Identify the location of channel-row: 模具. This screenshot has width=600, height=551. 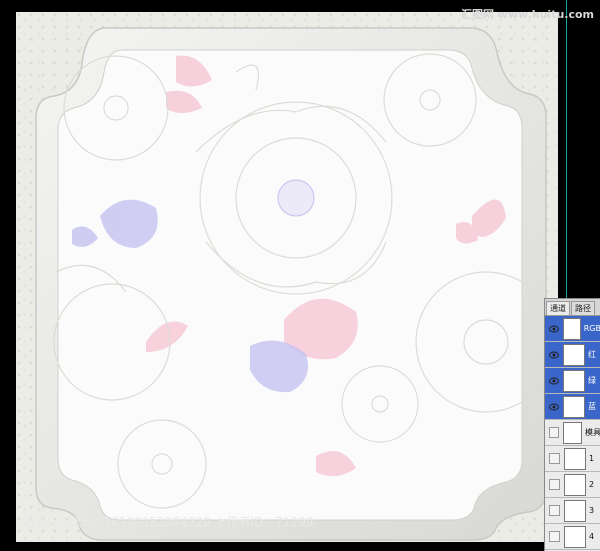
(572, 433).